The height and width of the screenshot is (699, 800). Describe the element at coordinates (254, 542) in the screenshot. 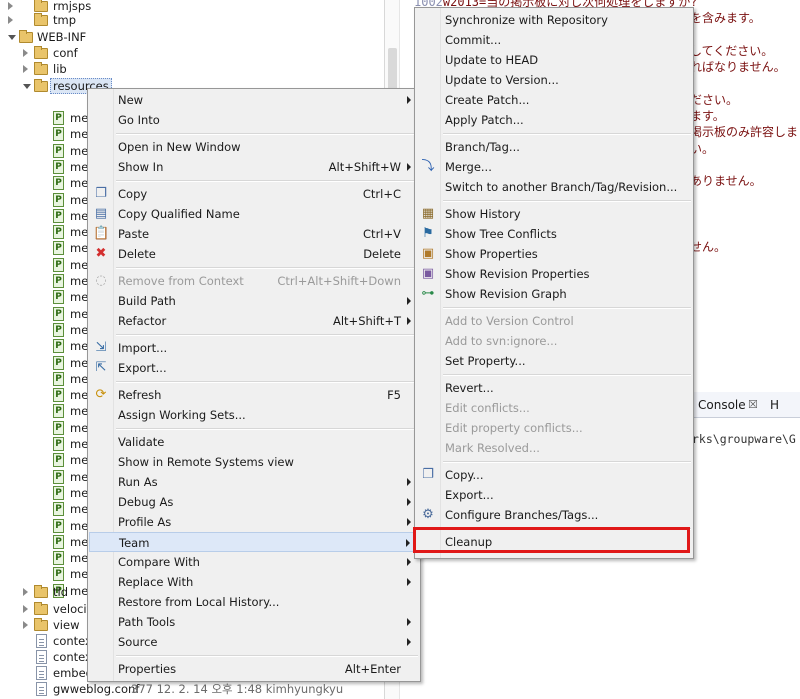

I see `menu-item-team: Team` at that location.